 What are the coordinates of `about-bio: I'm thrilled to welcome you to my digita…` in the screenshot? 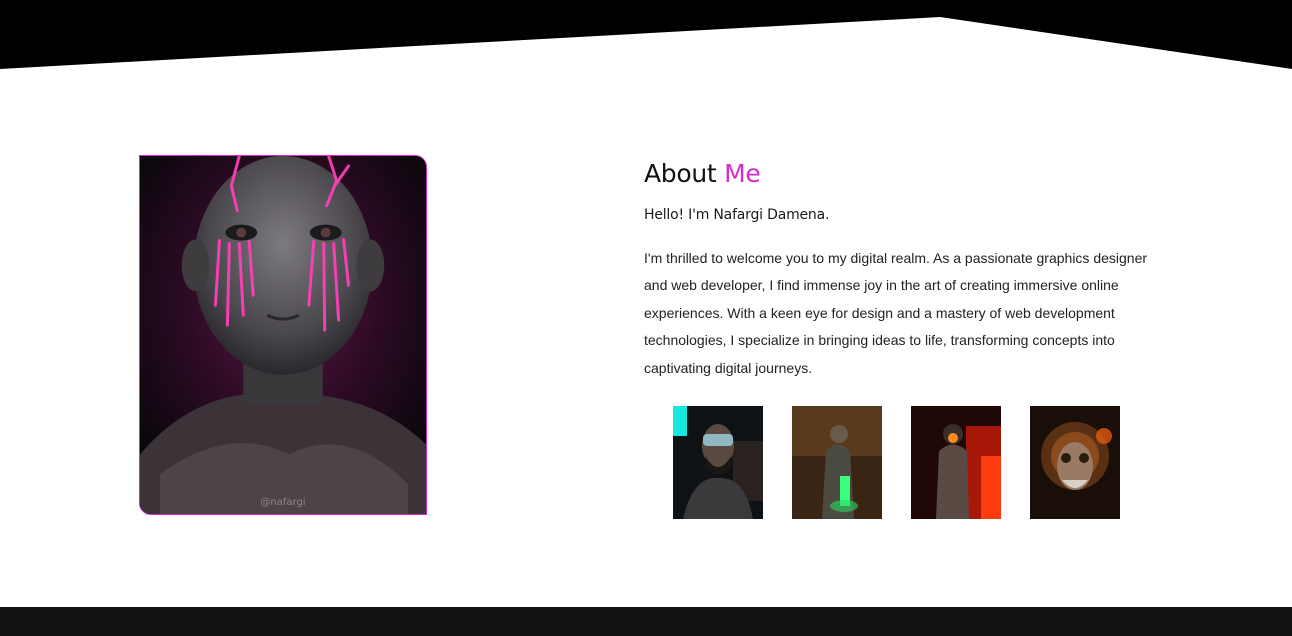 It's located at (896, 313).